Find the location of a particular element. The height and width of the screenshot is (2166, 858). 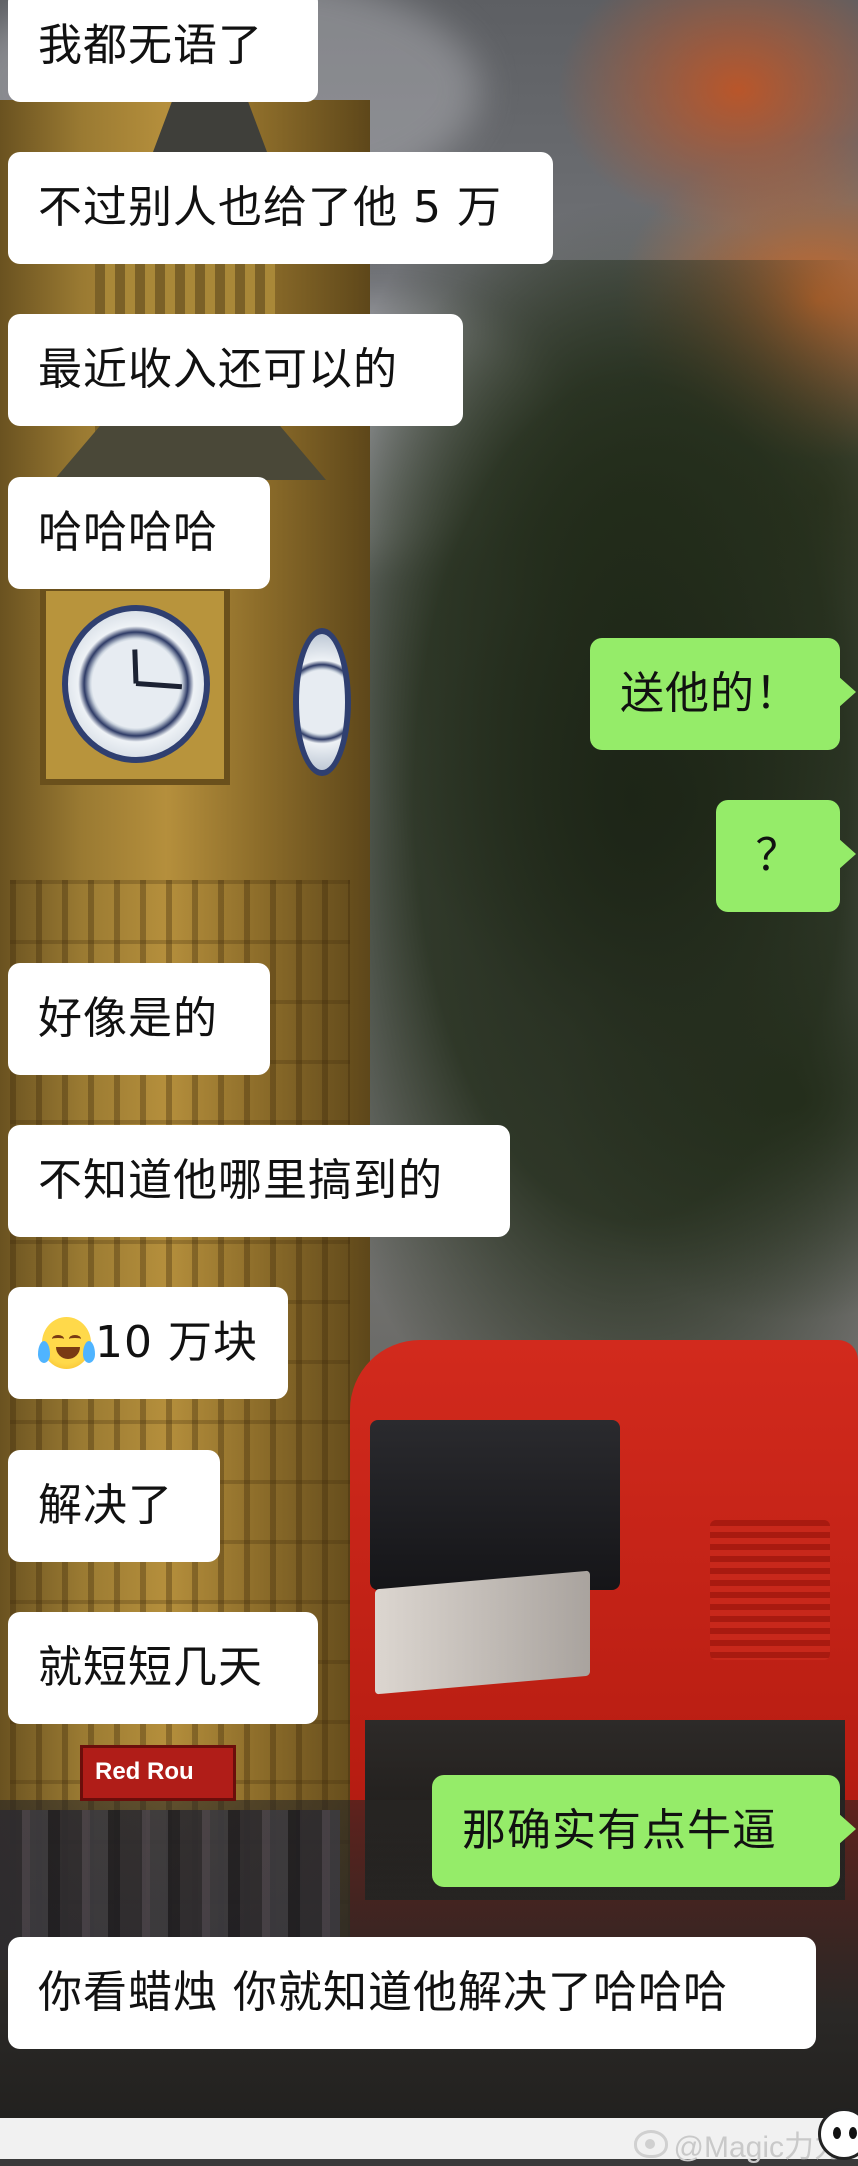

message-text: 好像是的 is located at coordinates (128, 1018).